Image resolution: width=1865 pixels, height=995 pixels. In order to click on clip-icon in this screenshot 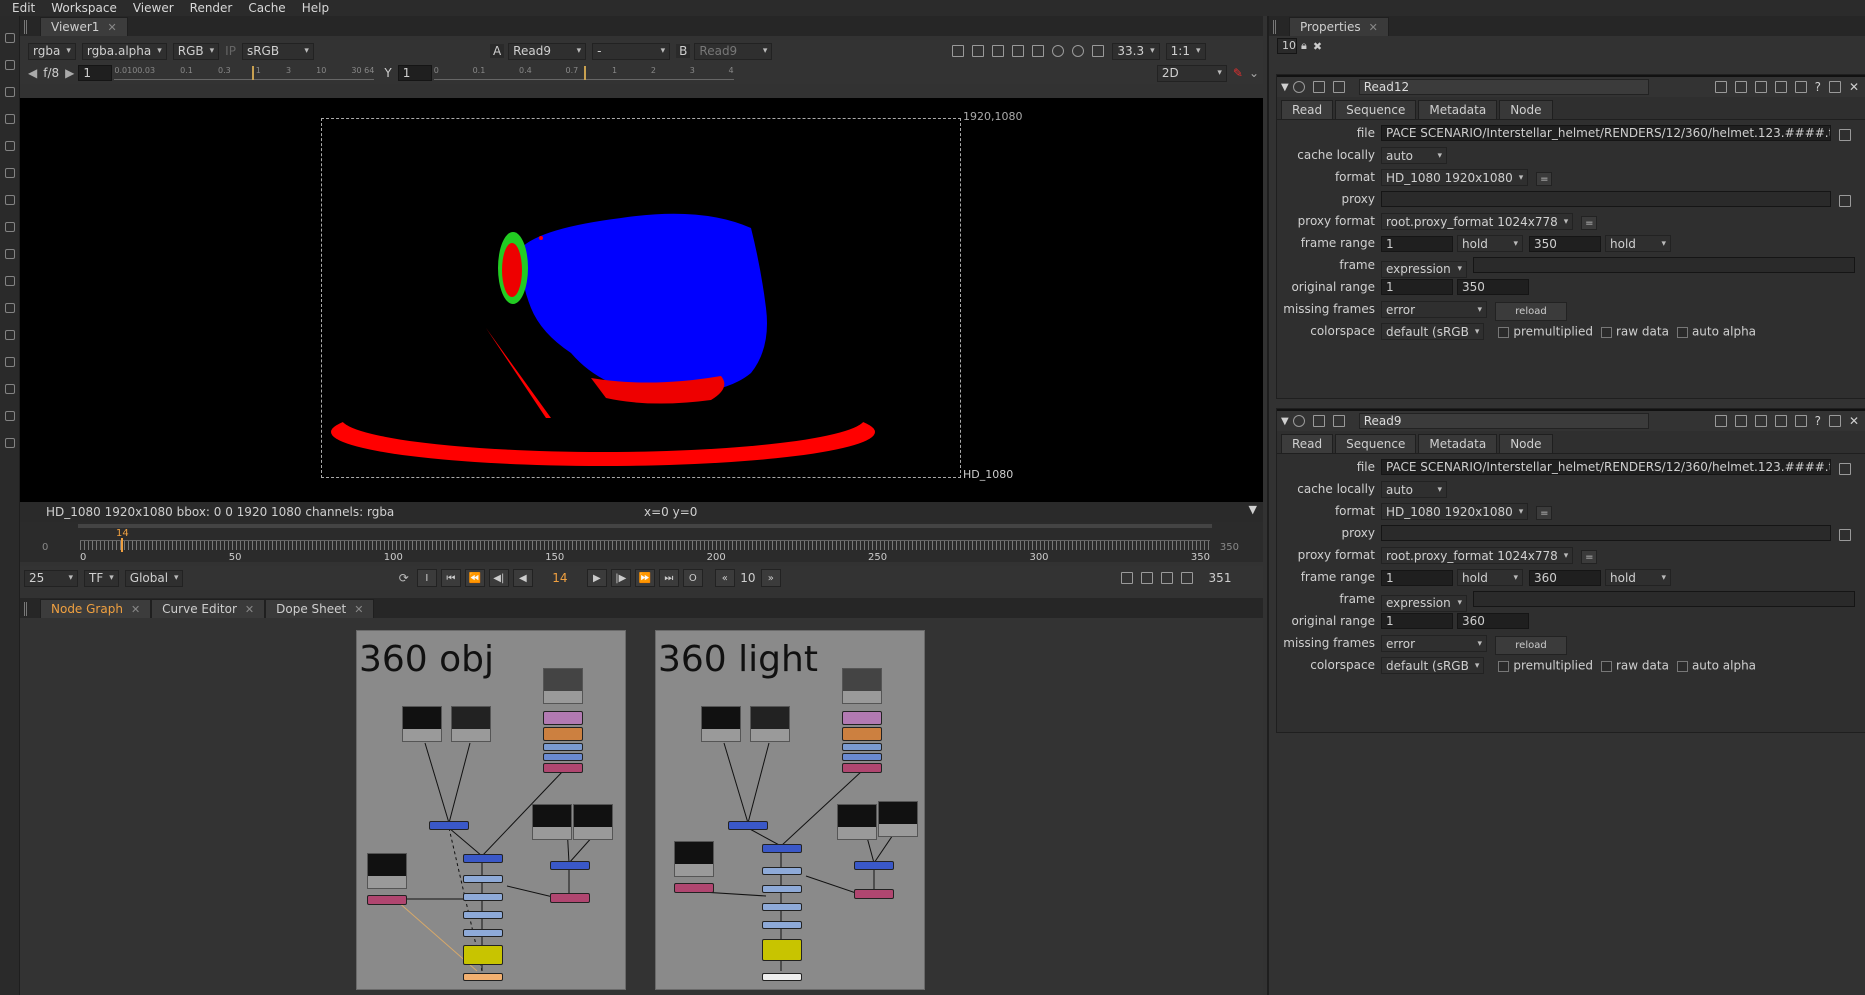, I will do `click(1018, 51)`.